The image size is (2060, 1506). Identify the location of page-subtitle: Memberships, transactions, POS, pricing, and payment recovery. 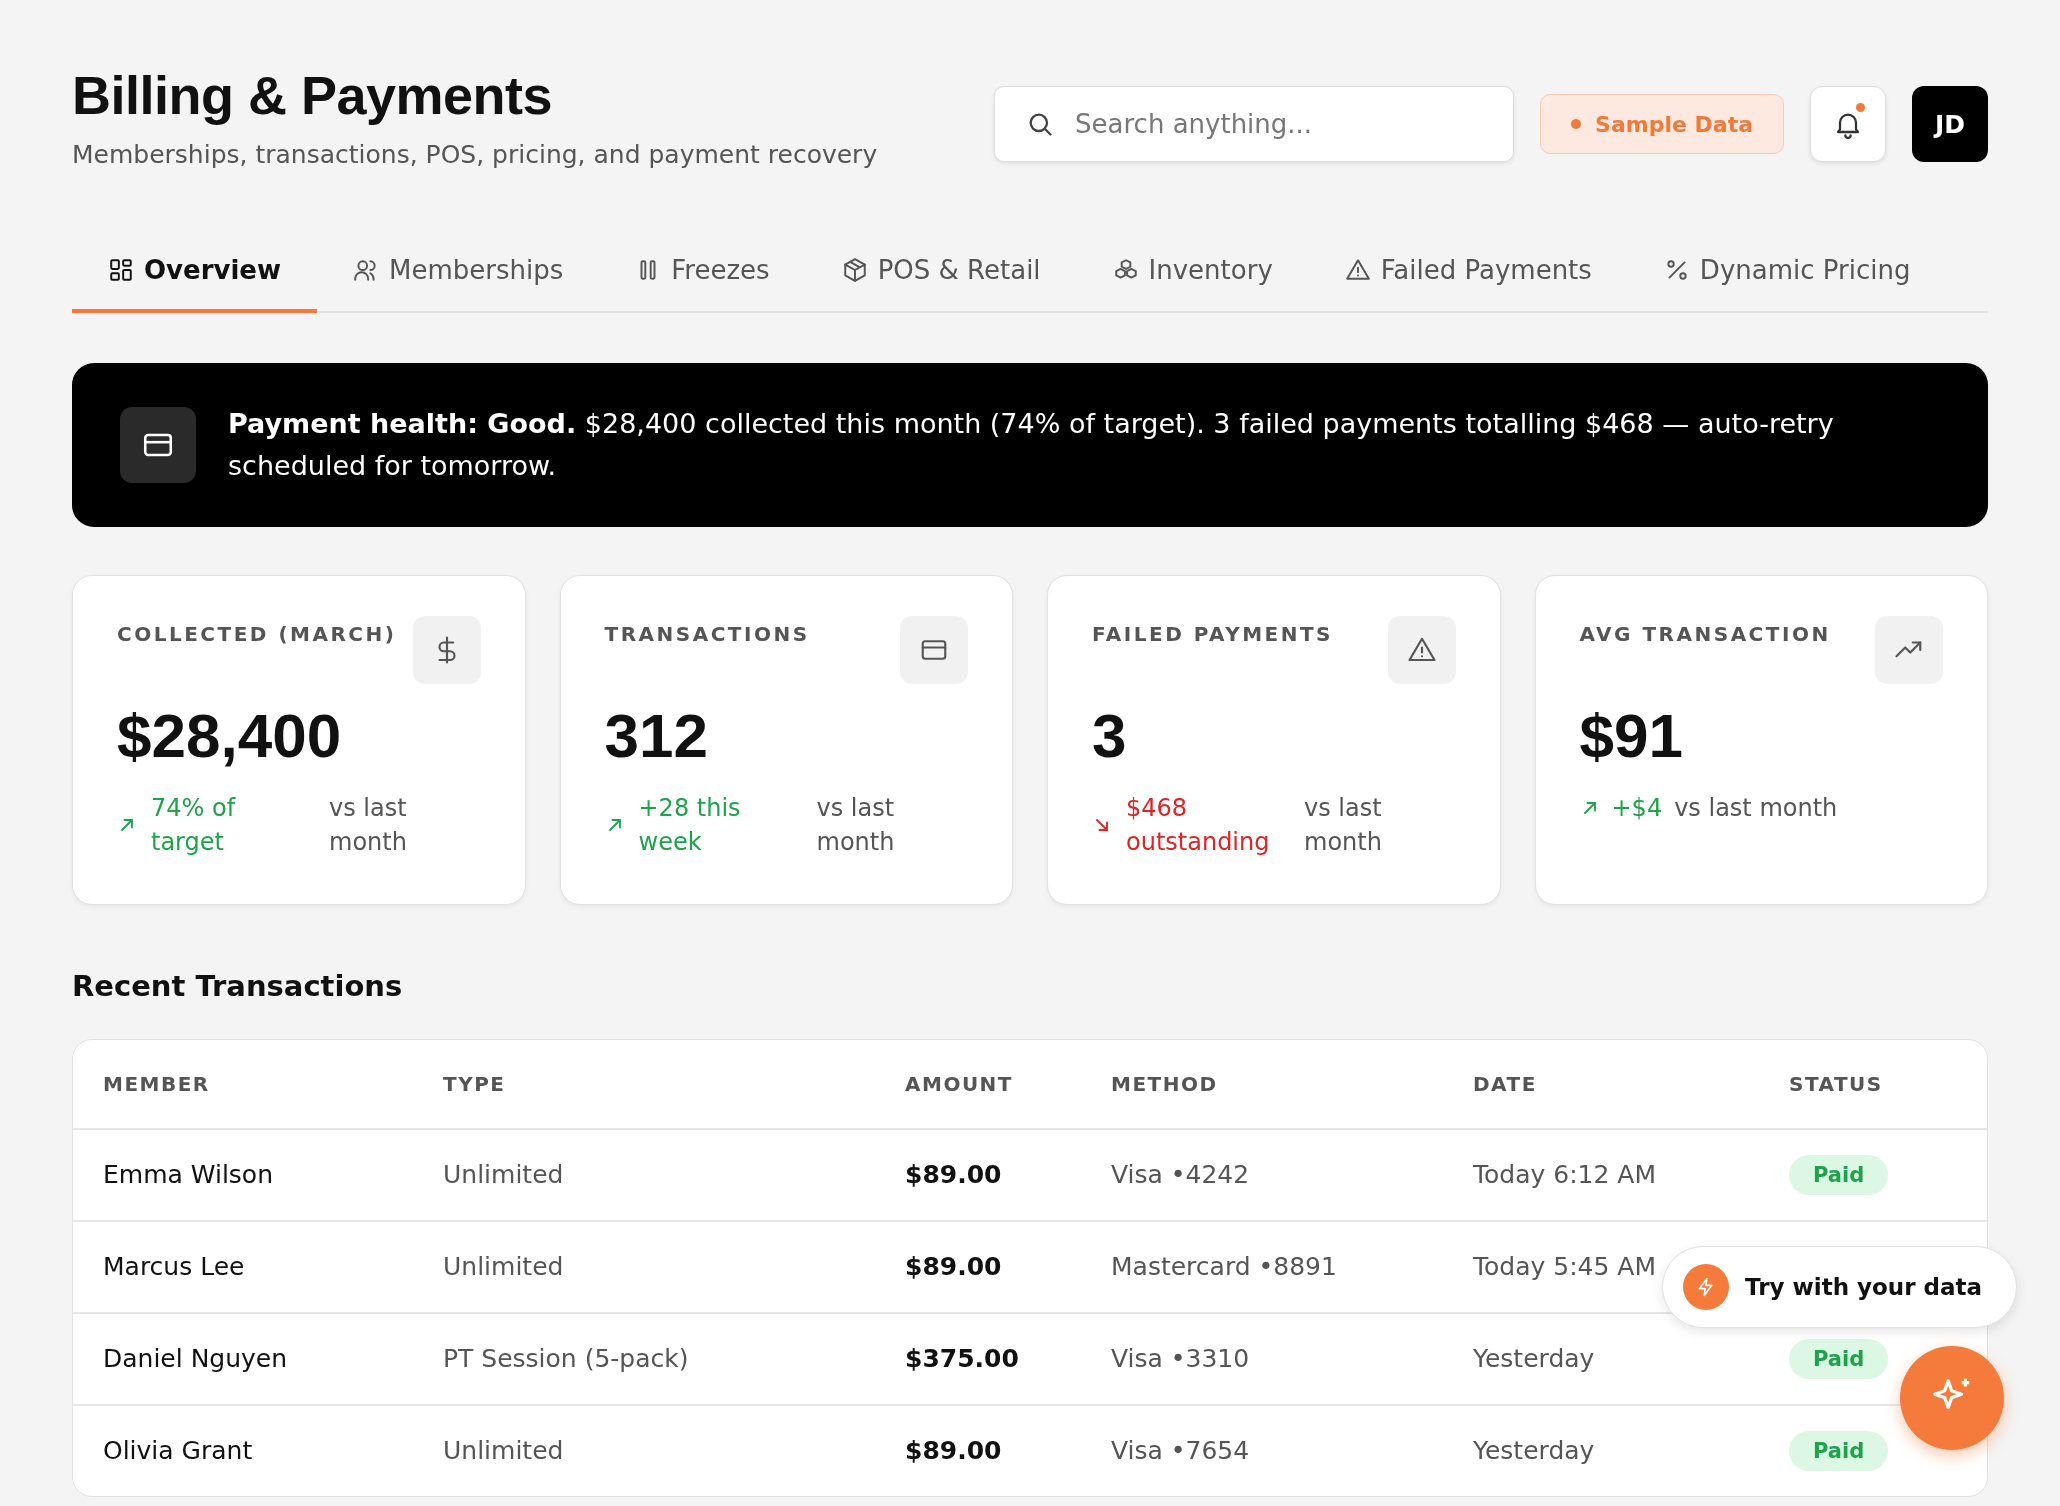
(475, 154).